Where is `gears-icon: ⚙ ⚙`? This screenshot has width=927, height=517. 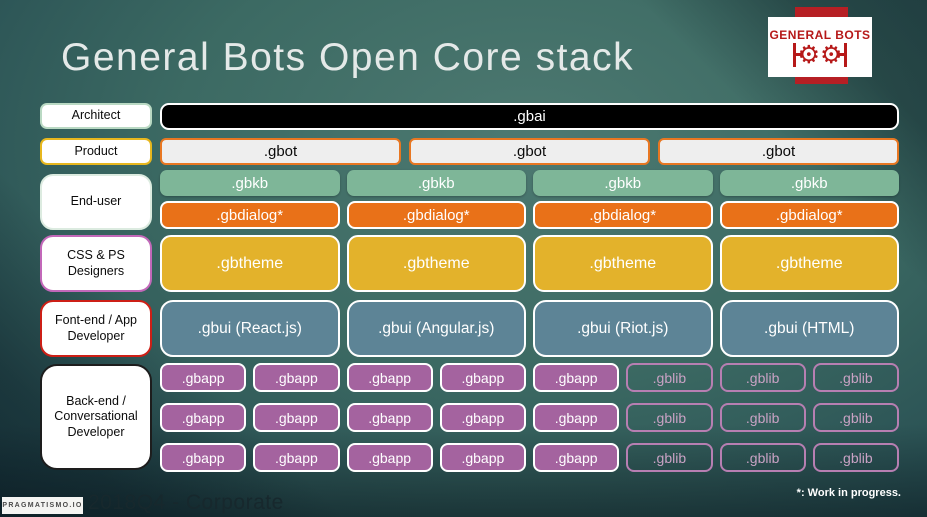
gears-icon: ⚙ ⚙ is located at coordinates (820, 54).